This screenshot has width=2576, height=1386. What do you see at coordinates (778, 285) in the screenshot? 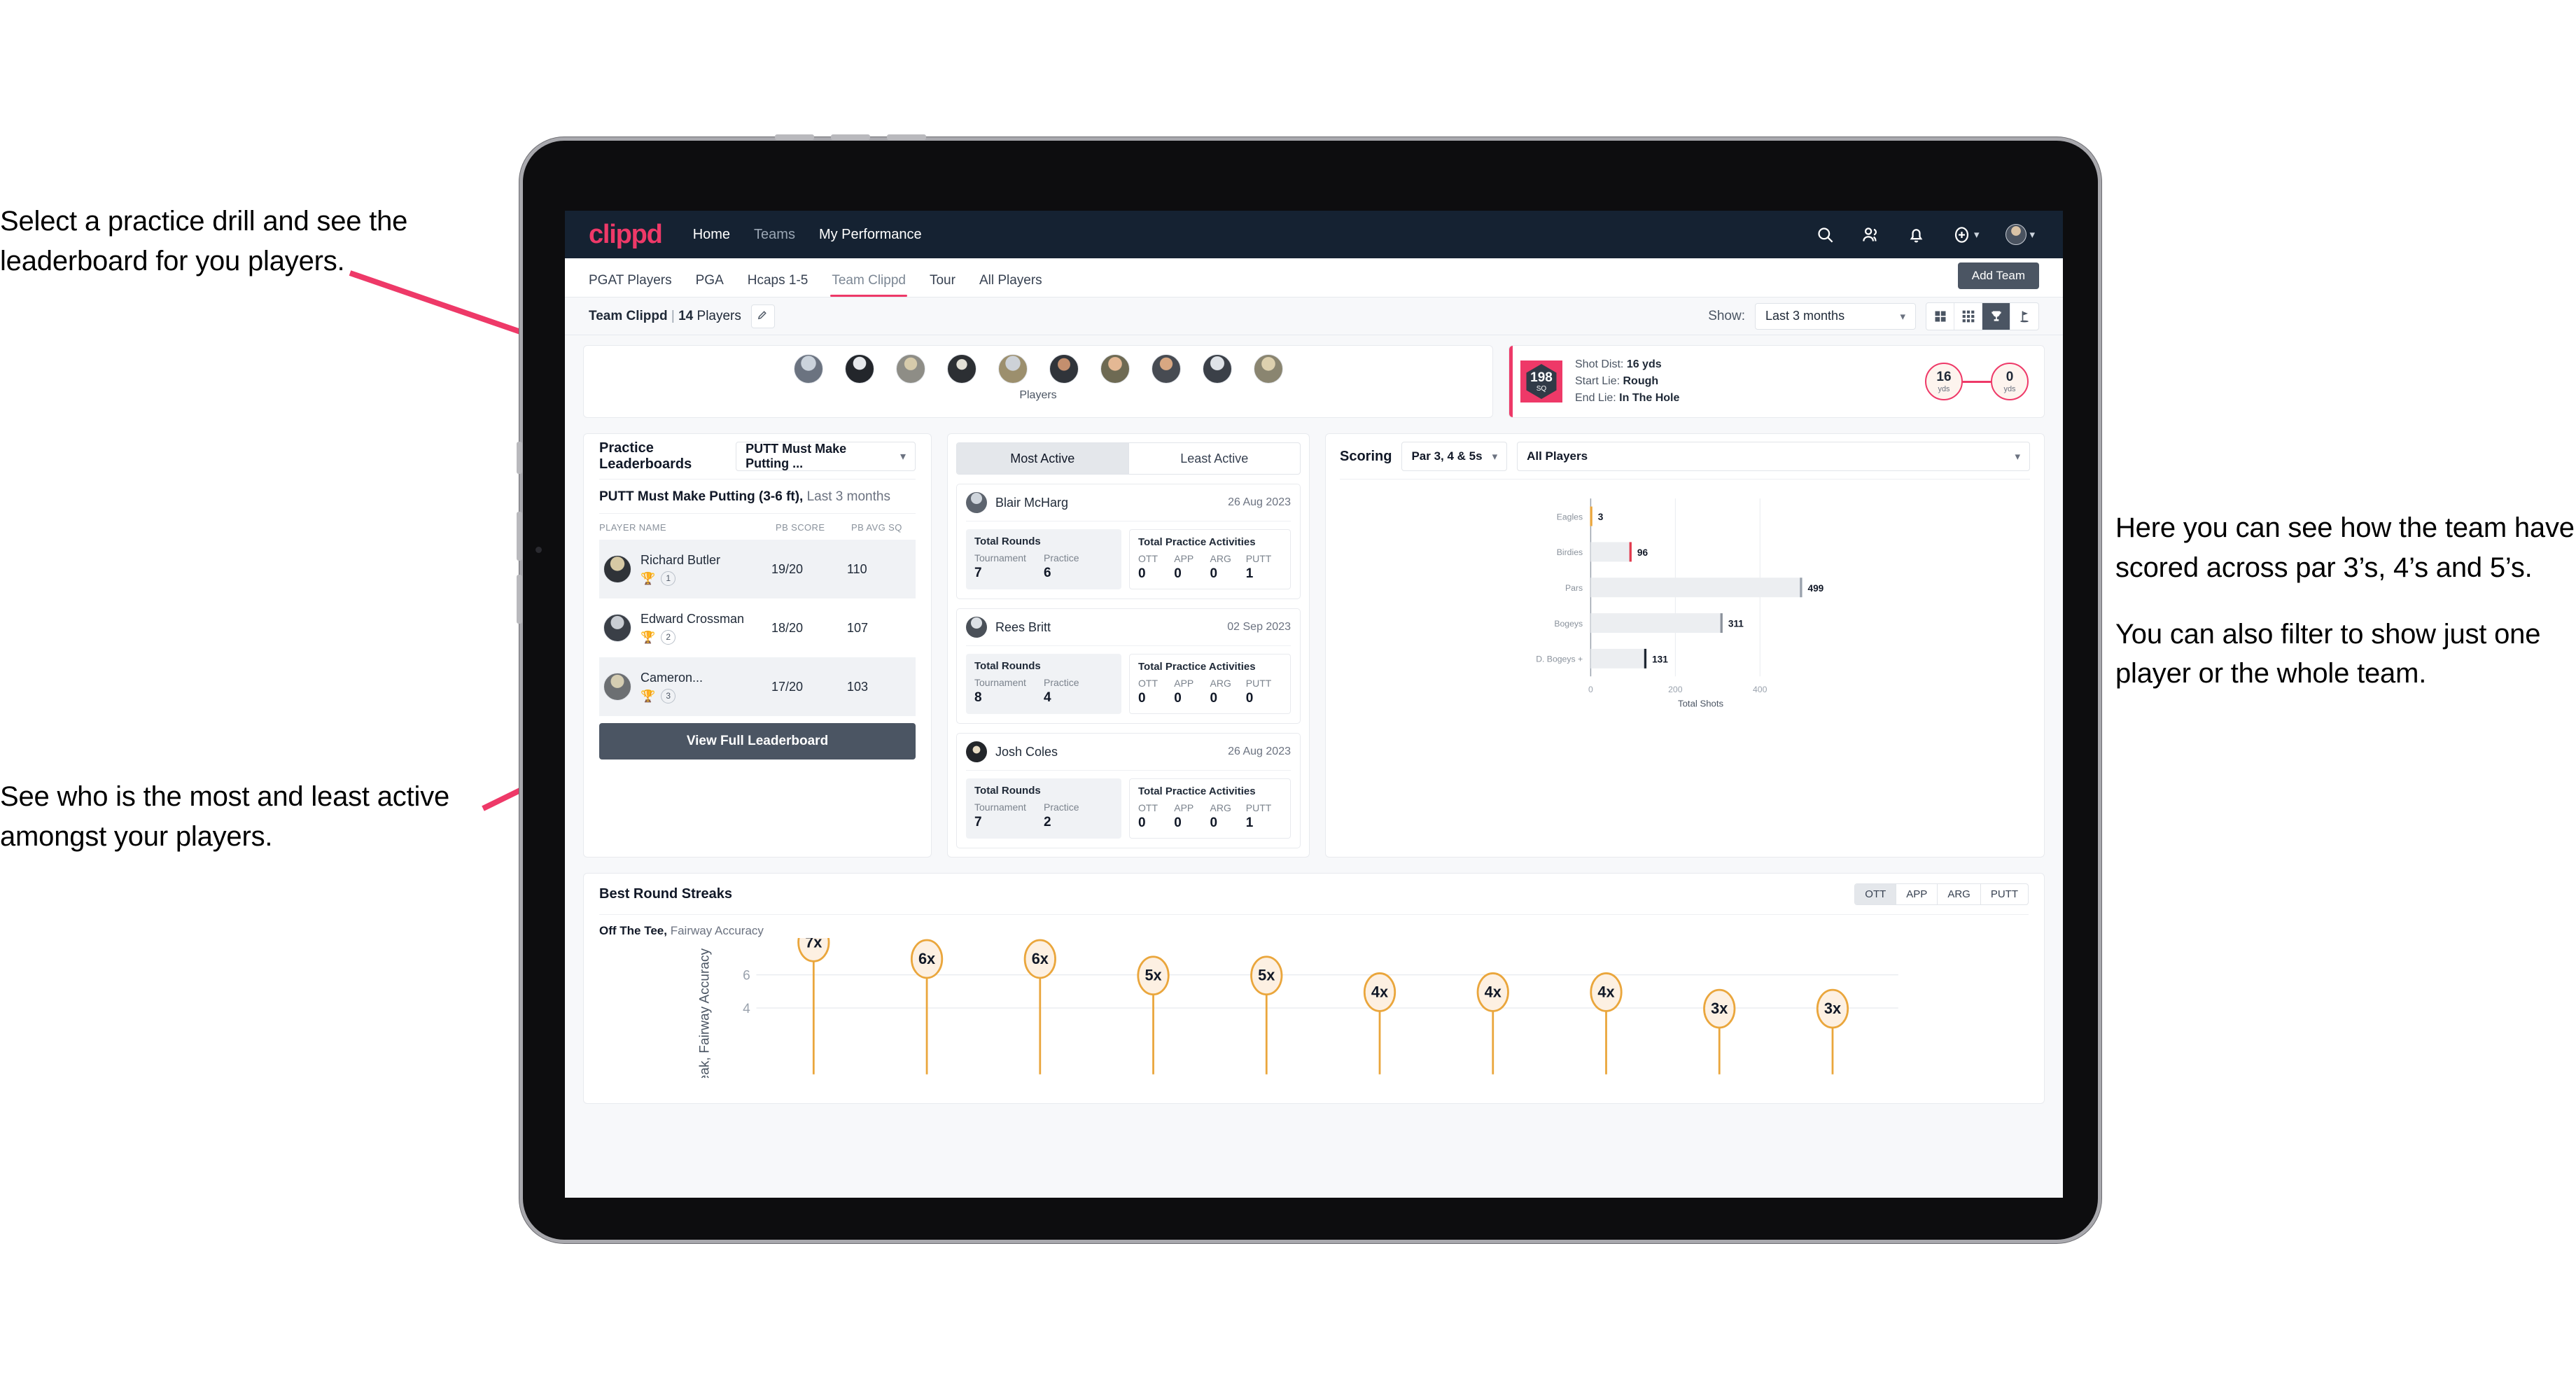
I see `tab-hcaps-1-5: Hcaps 1-5` at bounding box center [778, 285].